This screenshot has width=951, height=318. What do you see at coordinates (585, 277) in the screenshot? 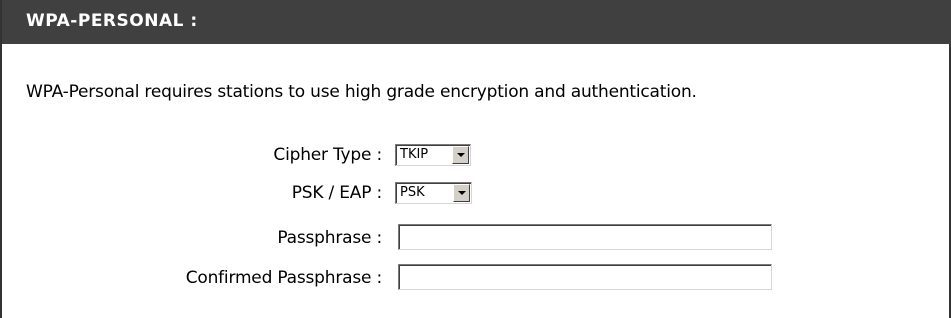
I see `confirmed-passphrase-input` at bounding box center [585, 277].